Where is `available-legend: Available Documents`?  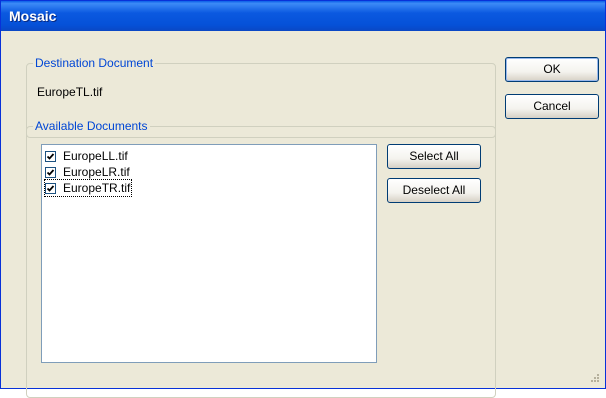
available-legend: Available Documents is located at coordinates (91, 126).